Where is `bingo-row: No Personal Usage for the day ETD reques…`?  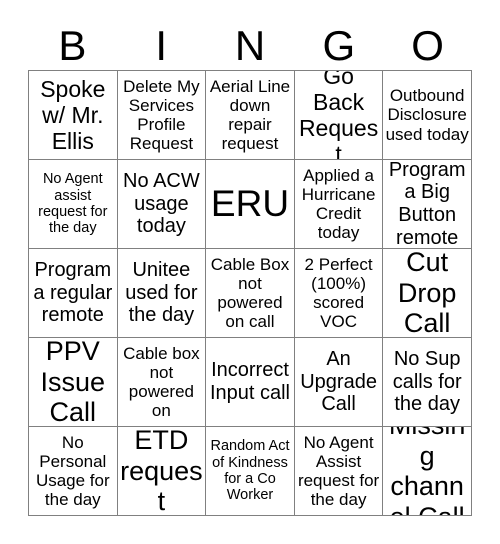
bingo-row: No Personal Usage for the day ETD reques… is located at coordinates (250, 471).